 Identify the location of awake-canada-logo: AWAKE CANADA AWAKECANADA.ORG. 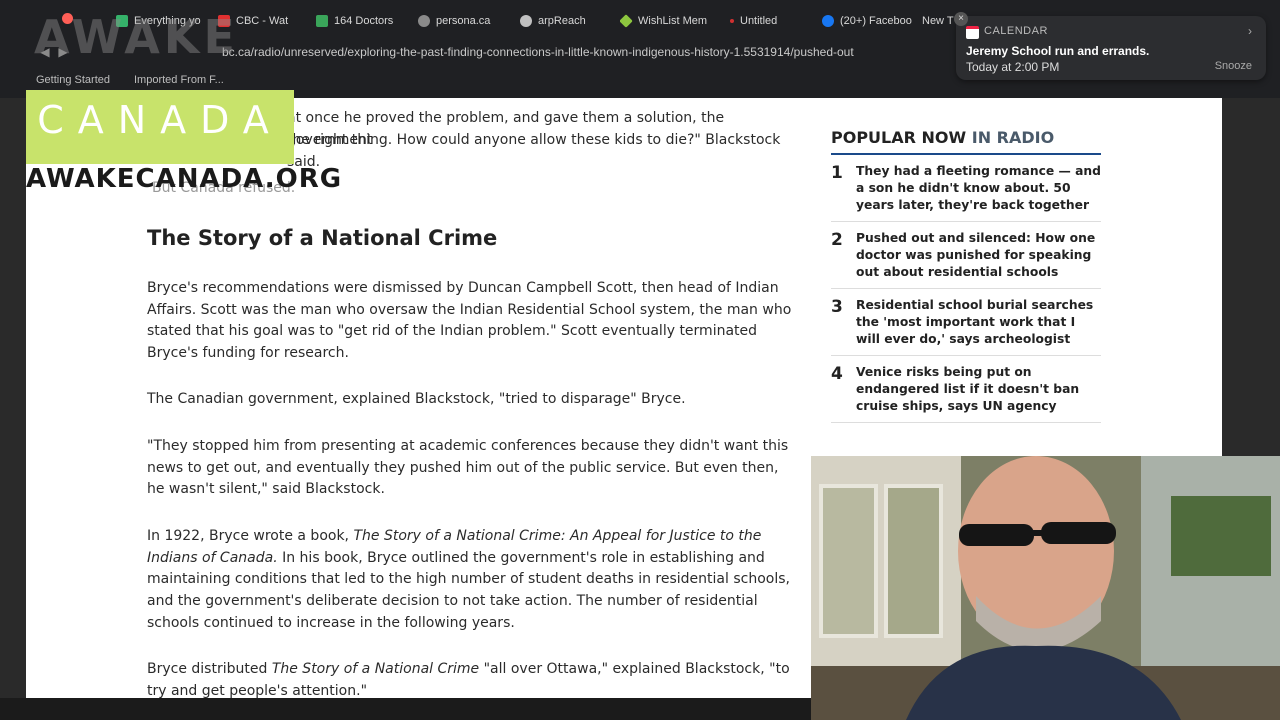
(184, 101).